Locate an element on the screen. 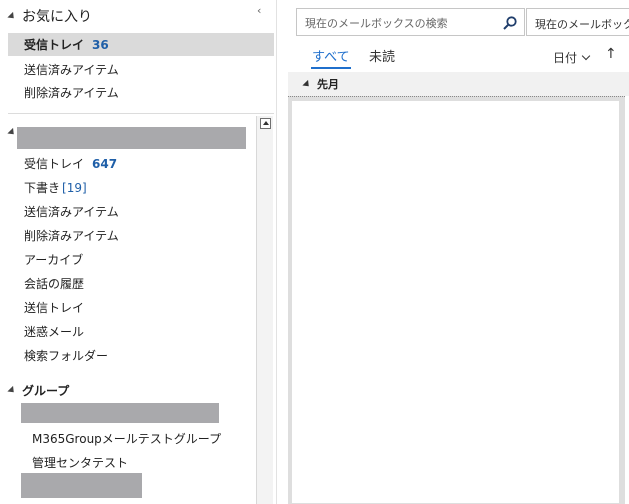  folder-item-drafts: 下書き [19] is located at coordinates (47, 187).